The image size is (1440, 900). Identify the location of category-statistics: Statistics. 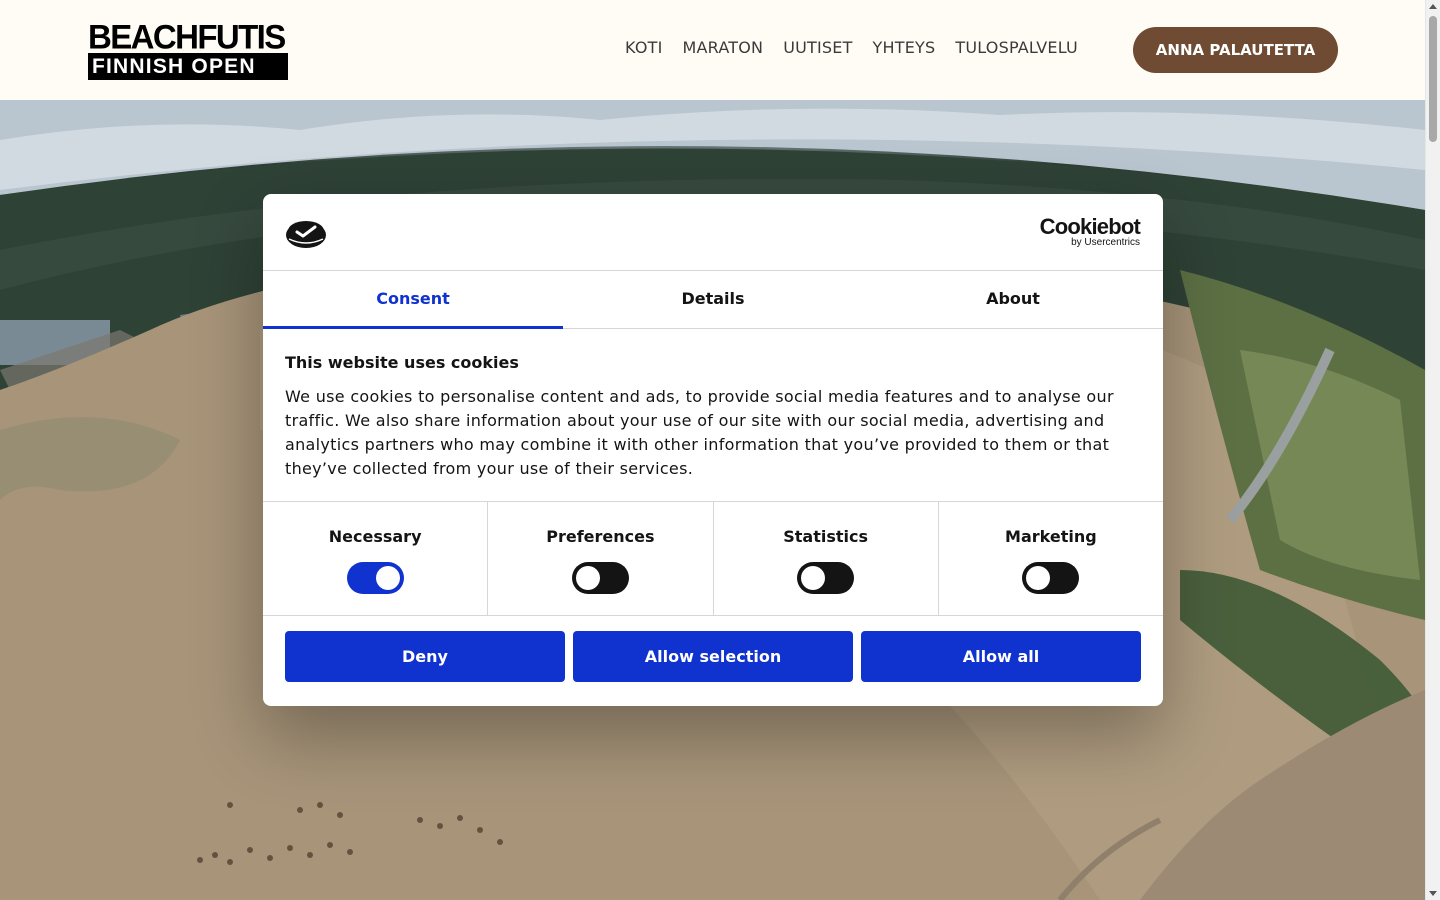
(826, 558).